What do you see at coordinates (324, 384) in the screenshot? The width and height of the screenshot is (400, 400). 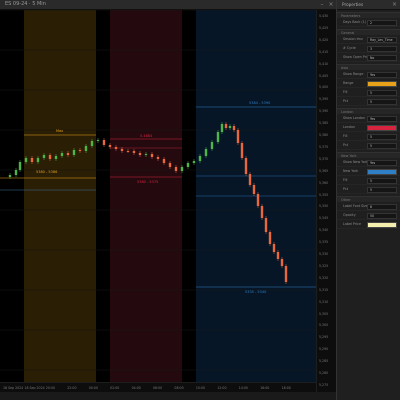 I see `price-tick-label: 5,275` at bounding box center [324, 384].